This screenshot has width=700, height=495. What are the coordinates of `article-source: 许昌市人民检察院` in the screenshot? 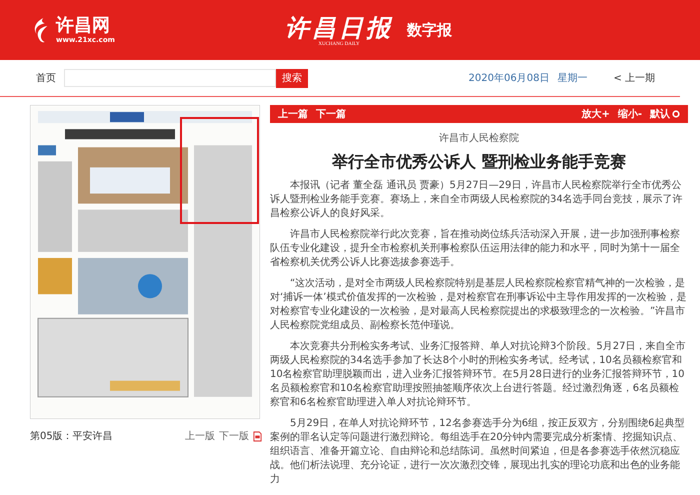 It's located at (479, 138).